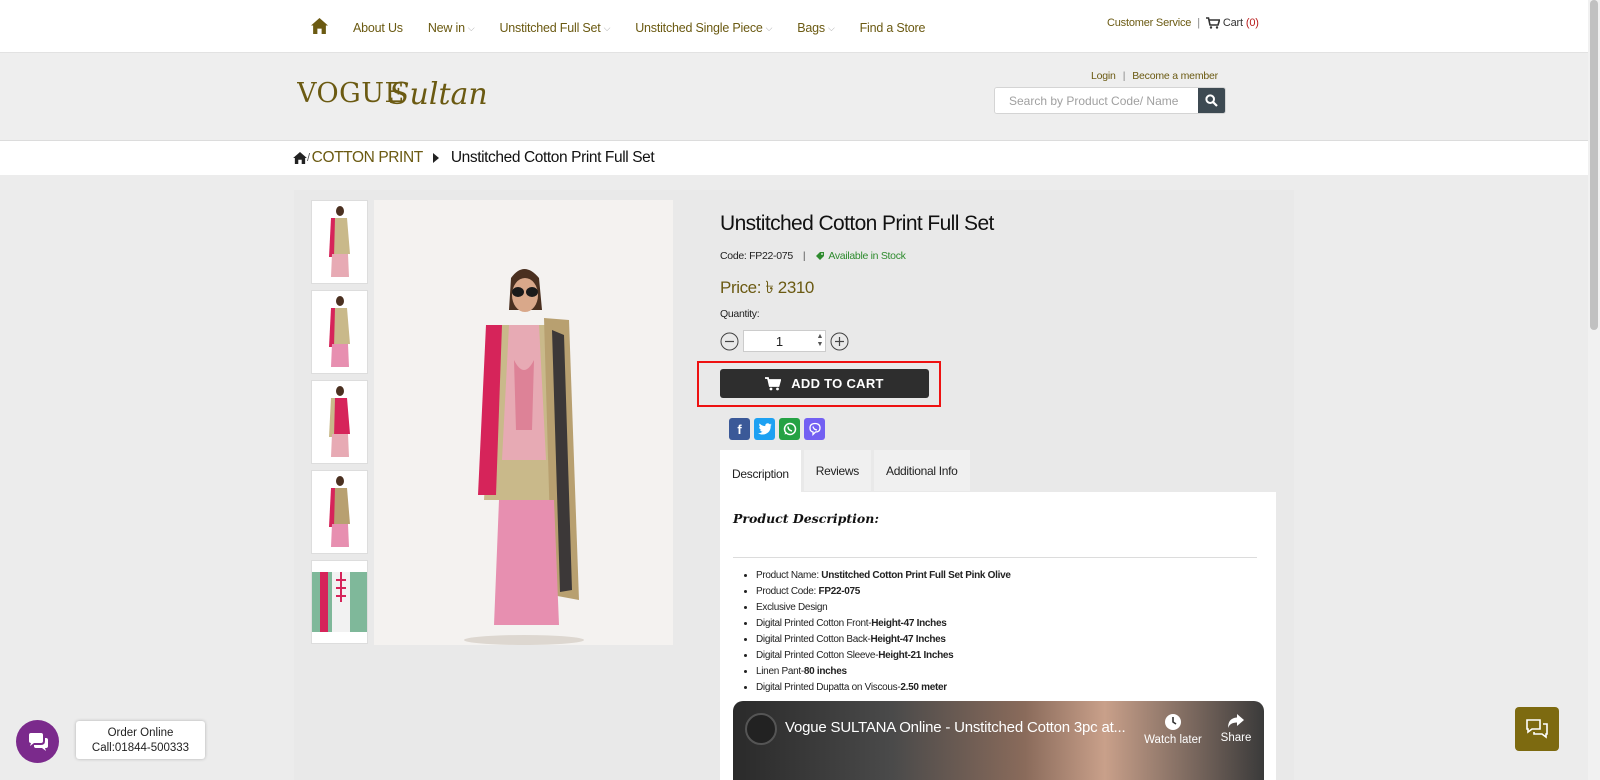 This screenshot has height=780, width=1600. Describe the element at coordinates (811, 28) in the screenshot. I see `nav-item-label: Bags` at that location.